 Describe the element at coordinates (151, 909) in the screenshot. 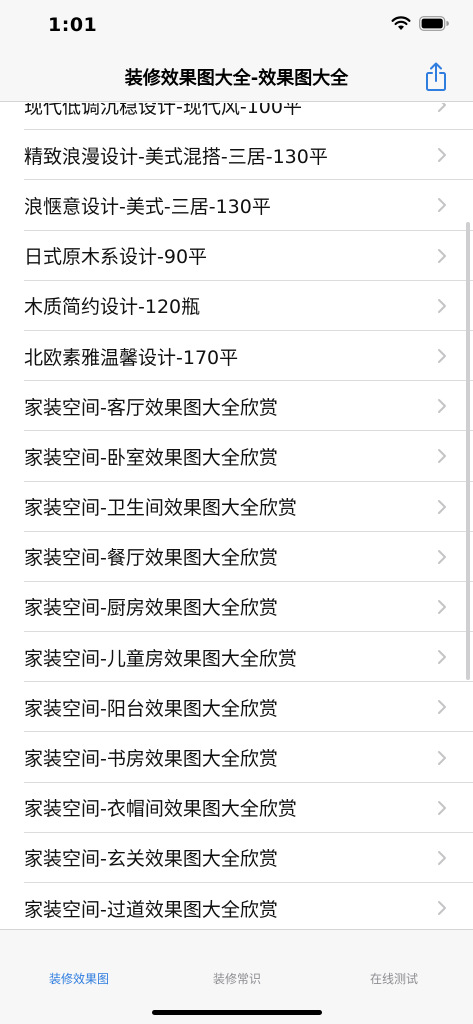

I see `list-item-label: 家装空间-过道效果图大全欣赏` at that location.